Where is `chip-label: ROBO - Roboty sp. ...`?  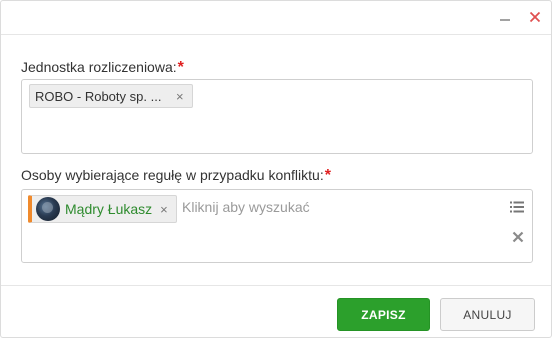
chip-label: ROBO - Roboty sp. ... is located at coordinates (98, 96).